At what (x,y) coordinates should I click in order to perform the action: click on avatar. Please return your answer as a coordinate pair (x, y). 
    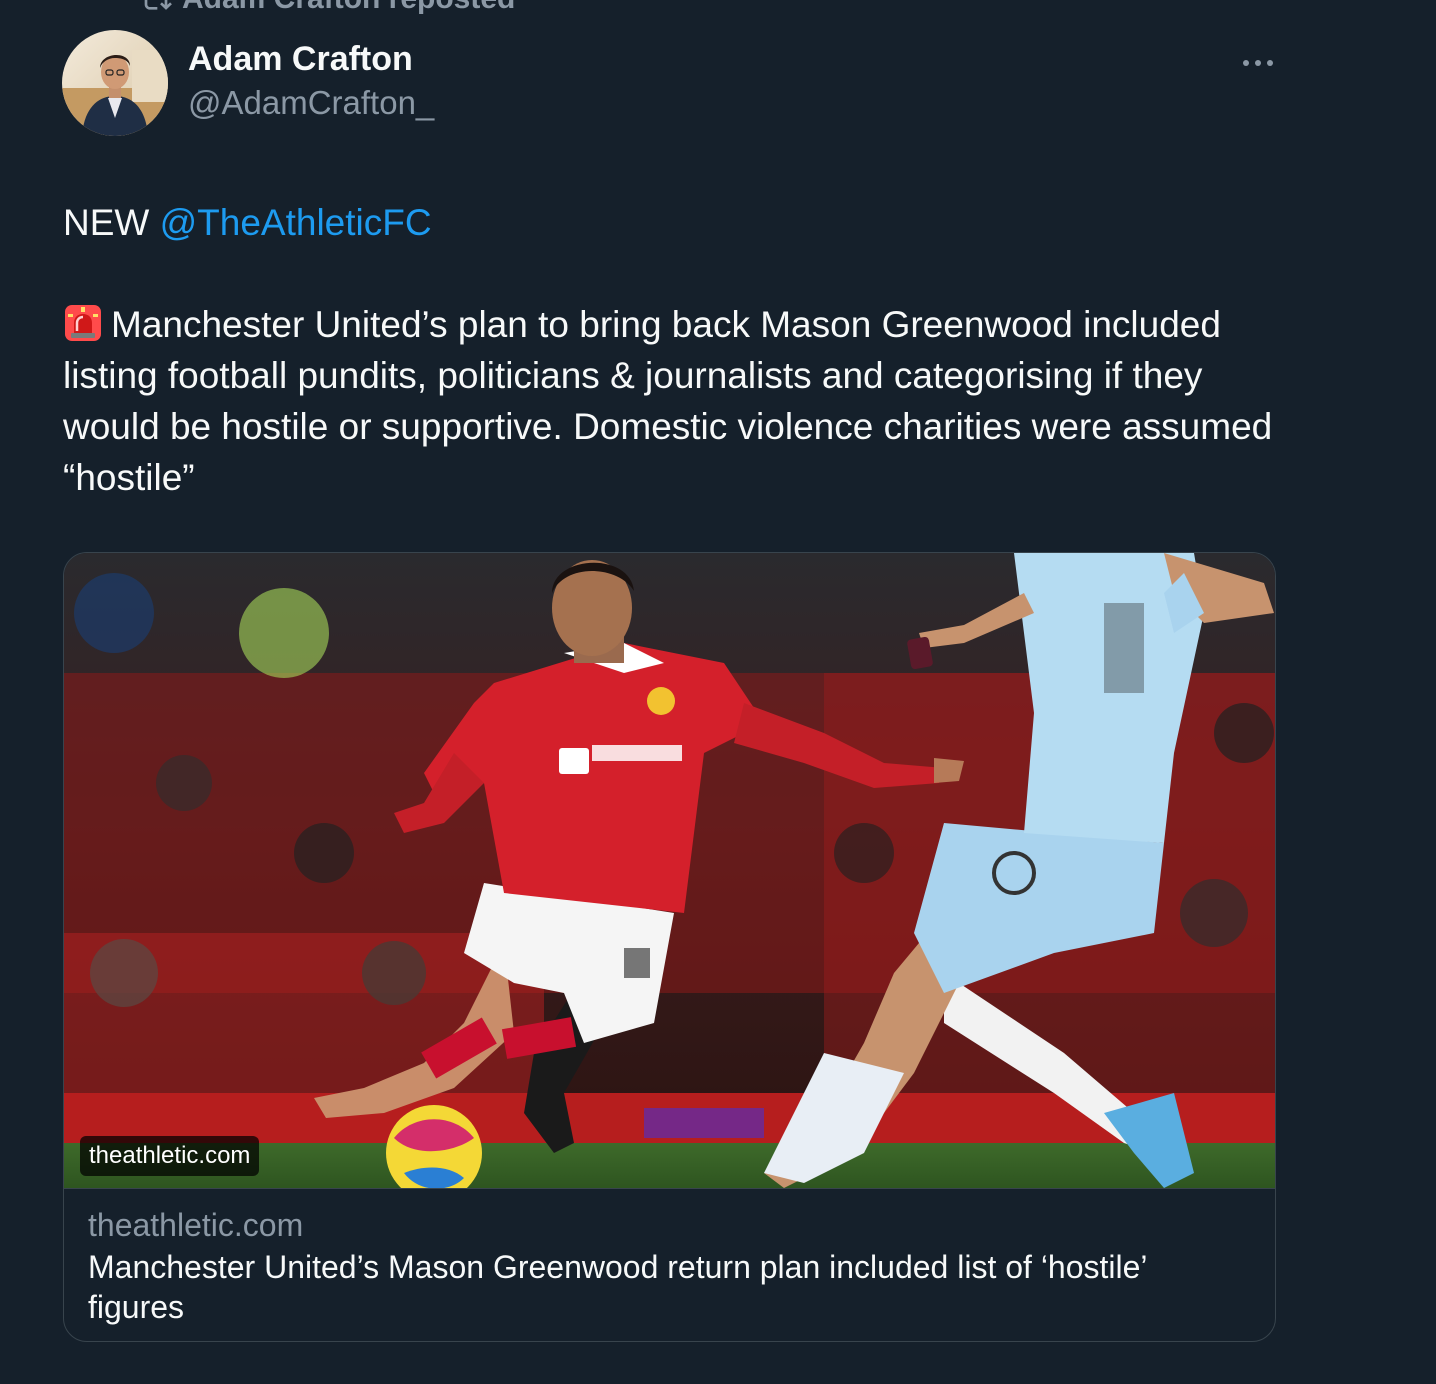
    Looking at the image, I should click on (115, 83).